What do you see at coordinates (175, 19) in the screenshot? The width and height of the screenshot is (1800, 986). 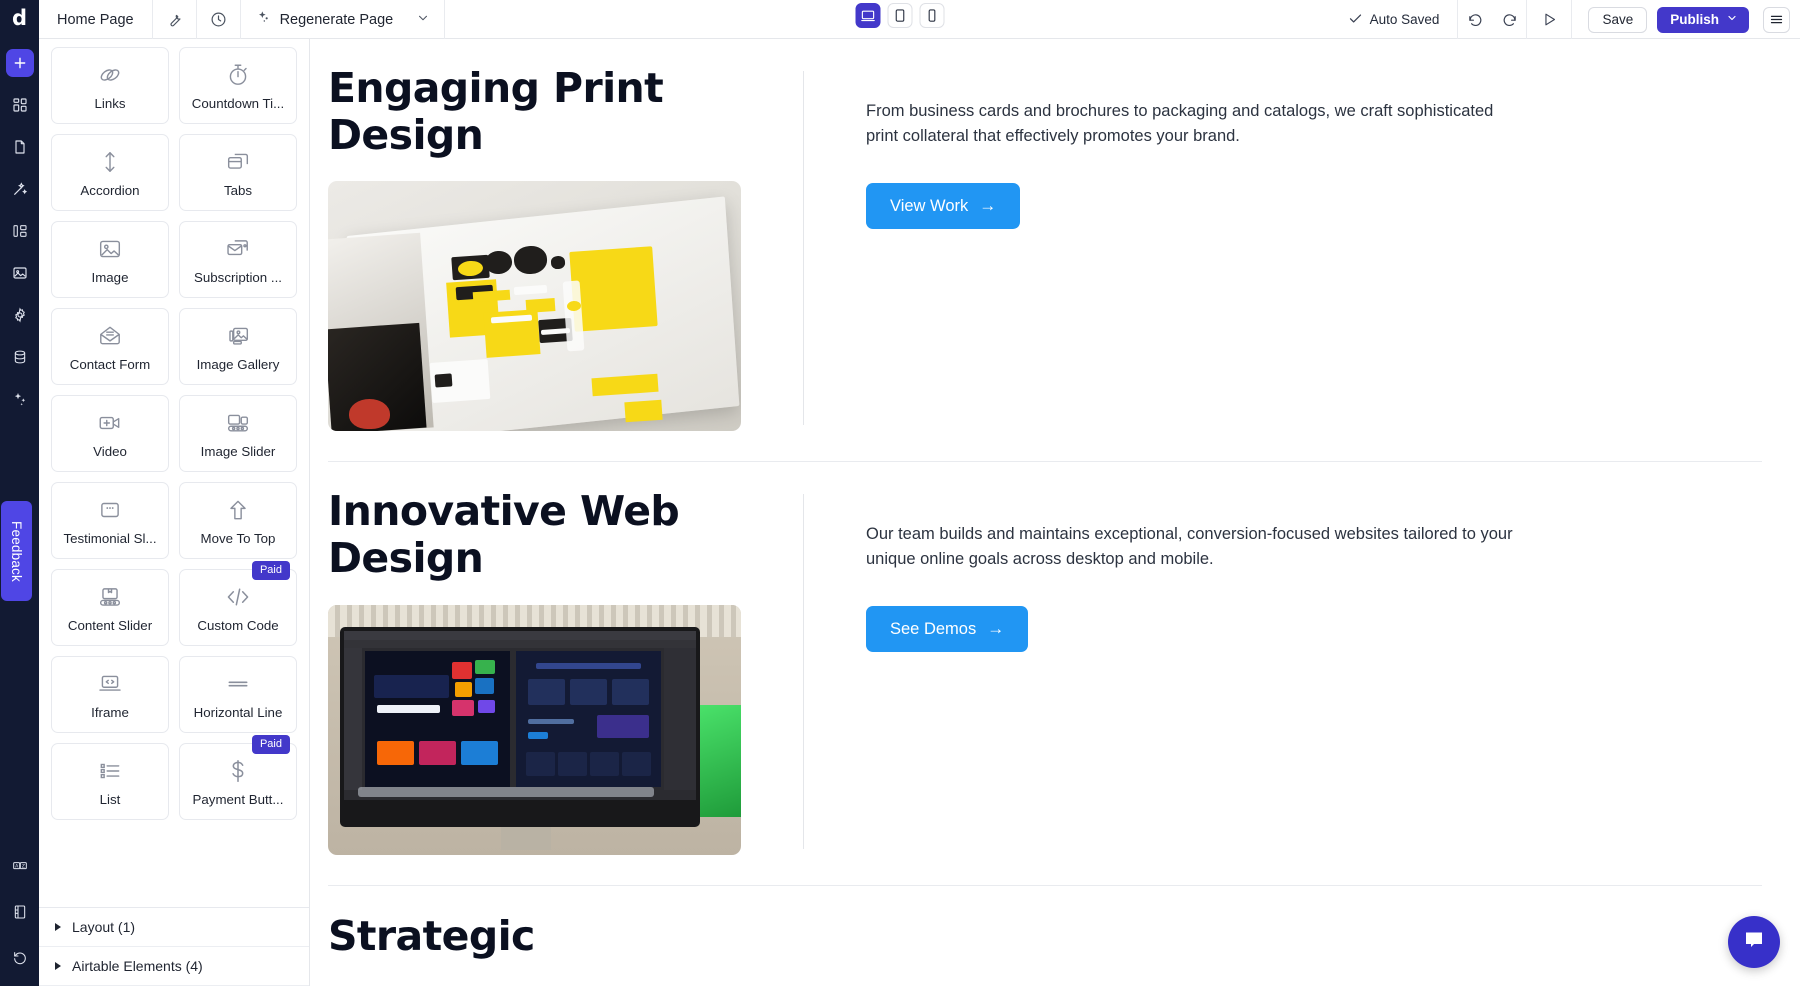 I see `wrench-icon` at bounding box center [175, 19].